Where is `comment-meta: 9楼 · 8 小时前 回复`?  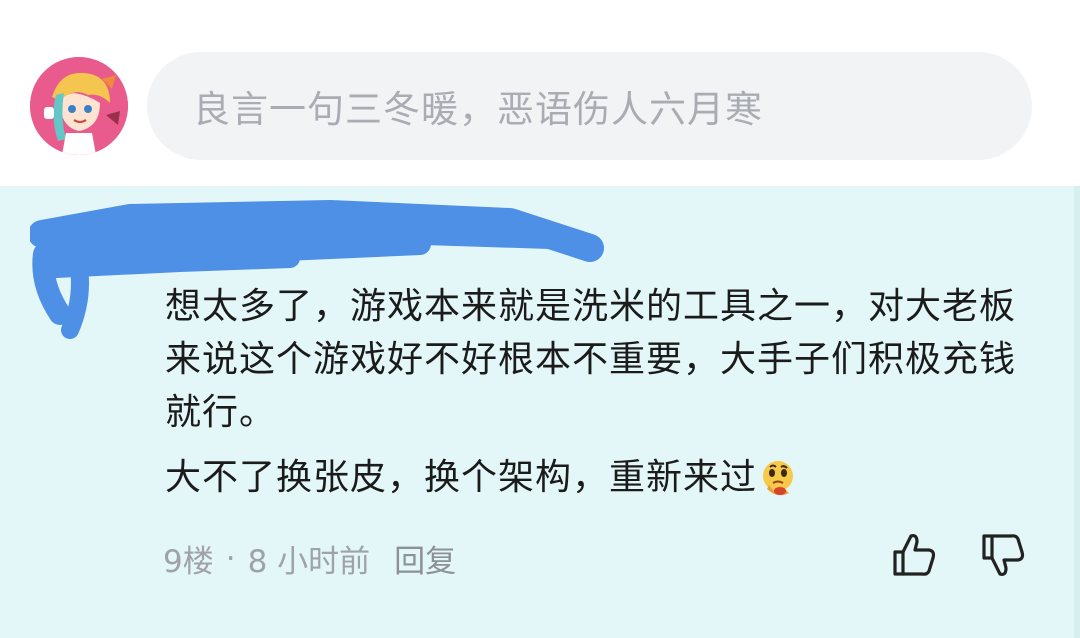 comment-meta: 9楼 · 8 小时前 回复 is located at coordinates (309, 558).